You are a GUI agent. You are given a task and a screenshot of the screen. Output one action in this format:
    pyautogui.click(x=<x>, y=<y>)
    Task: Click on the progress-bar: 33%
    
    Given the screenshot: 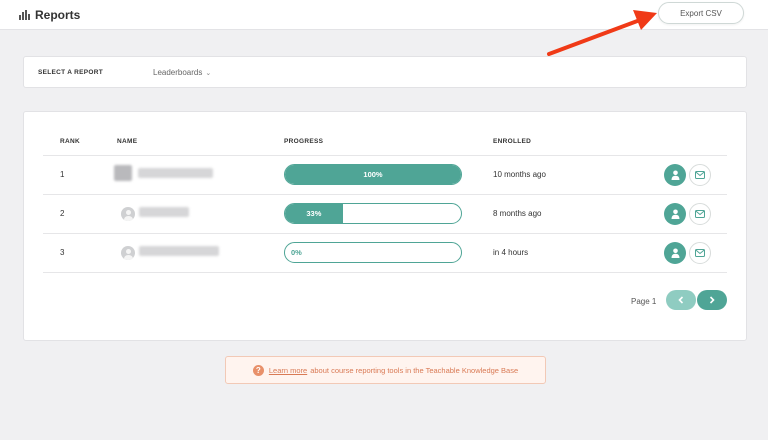 What is the action you would take?
    pyautogui.click(x=373, y=213)
    